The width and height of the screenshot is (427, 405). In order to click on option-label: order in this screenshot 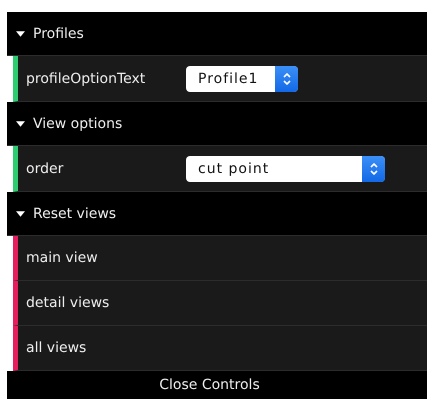, I will do `click(45, 168)`.